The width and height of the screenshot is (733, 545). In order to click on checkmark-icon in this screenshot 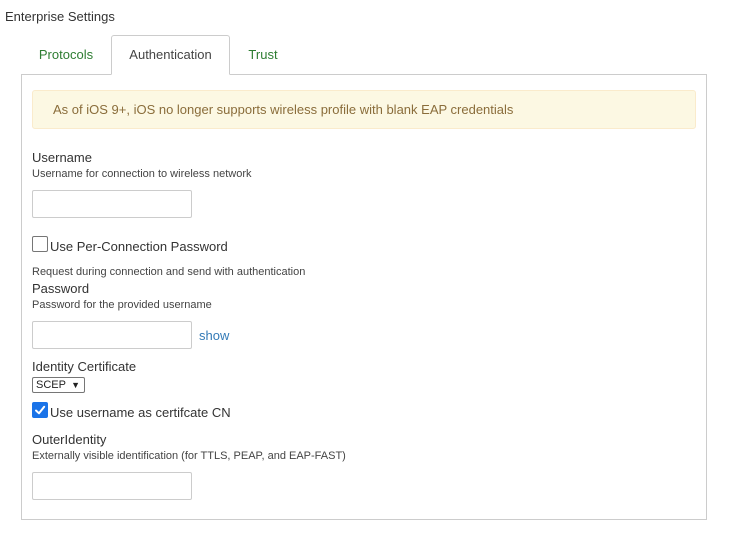, I will do `click(40, 410)`.